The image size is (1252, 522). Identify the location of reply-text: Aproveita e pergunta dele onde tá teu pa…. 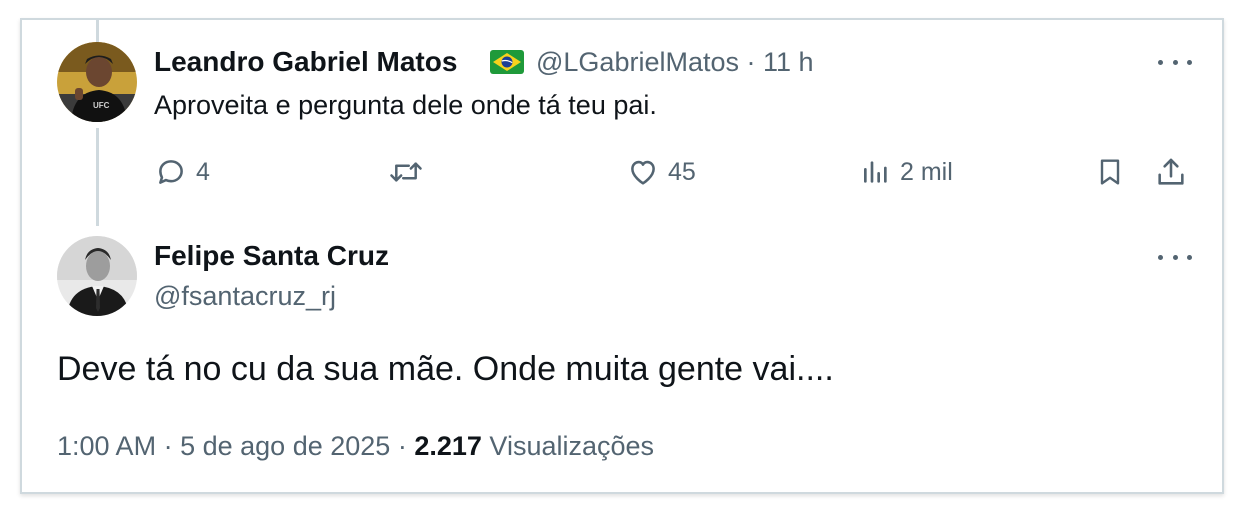
(405, 105).